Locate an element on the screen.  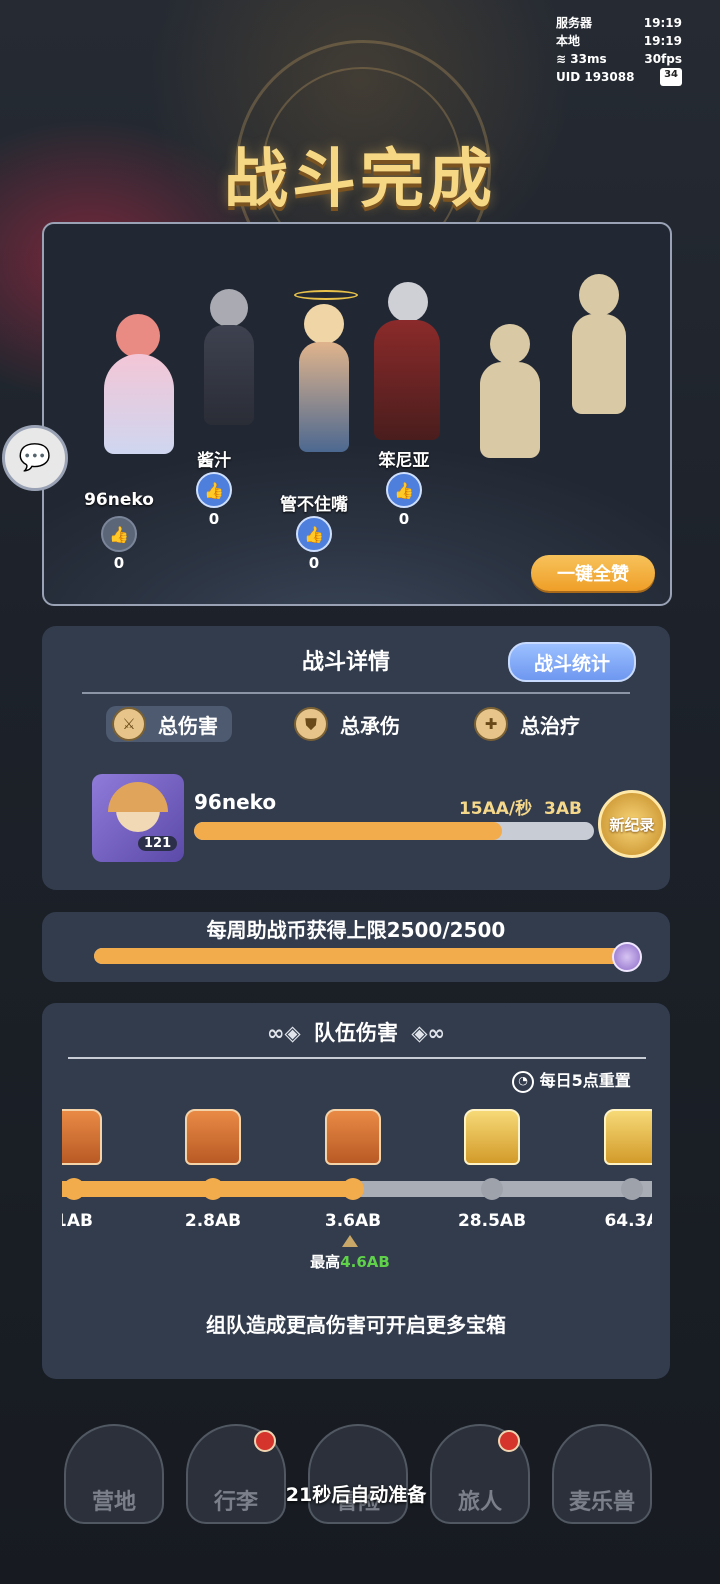
character-guanbuzhuzui is located at coordinates (324, 369).